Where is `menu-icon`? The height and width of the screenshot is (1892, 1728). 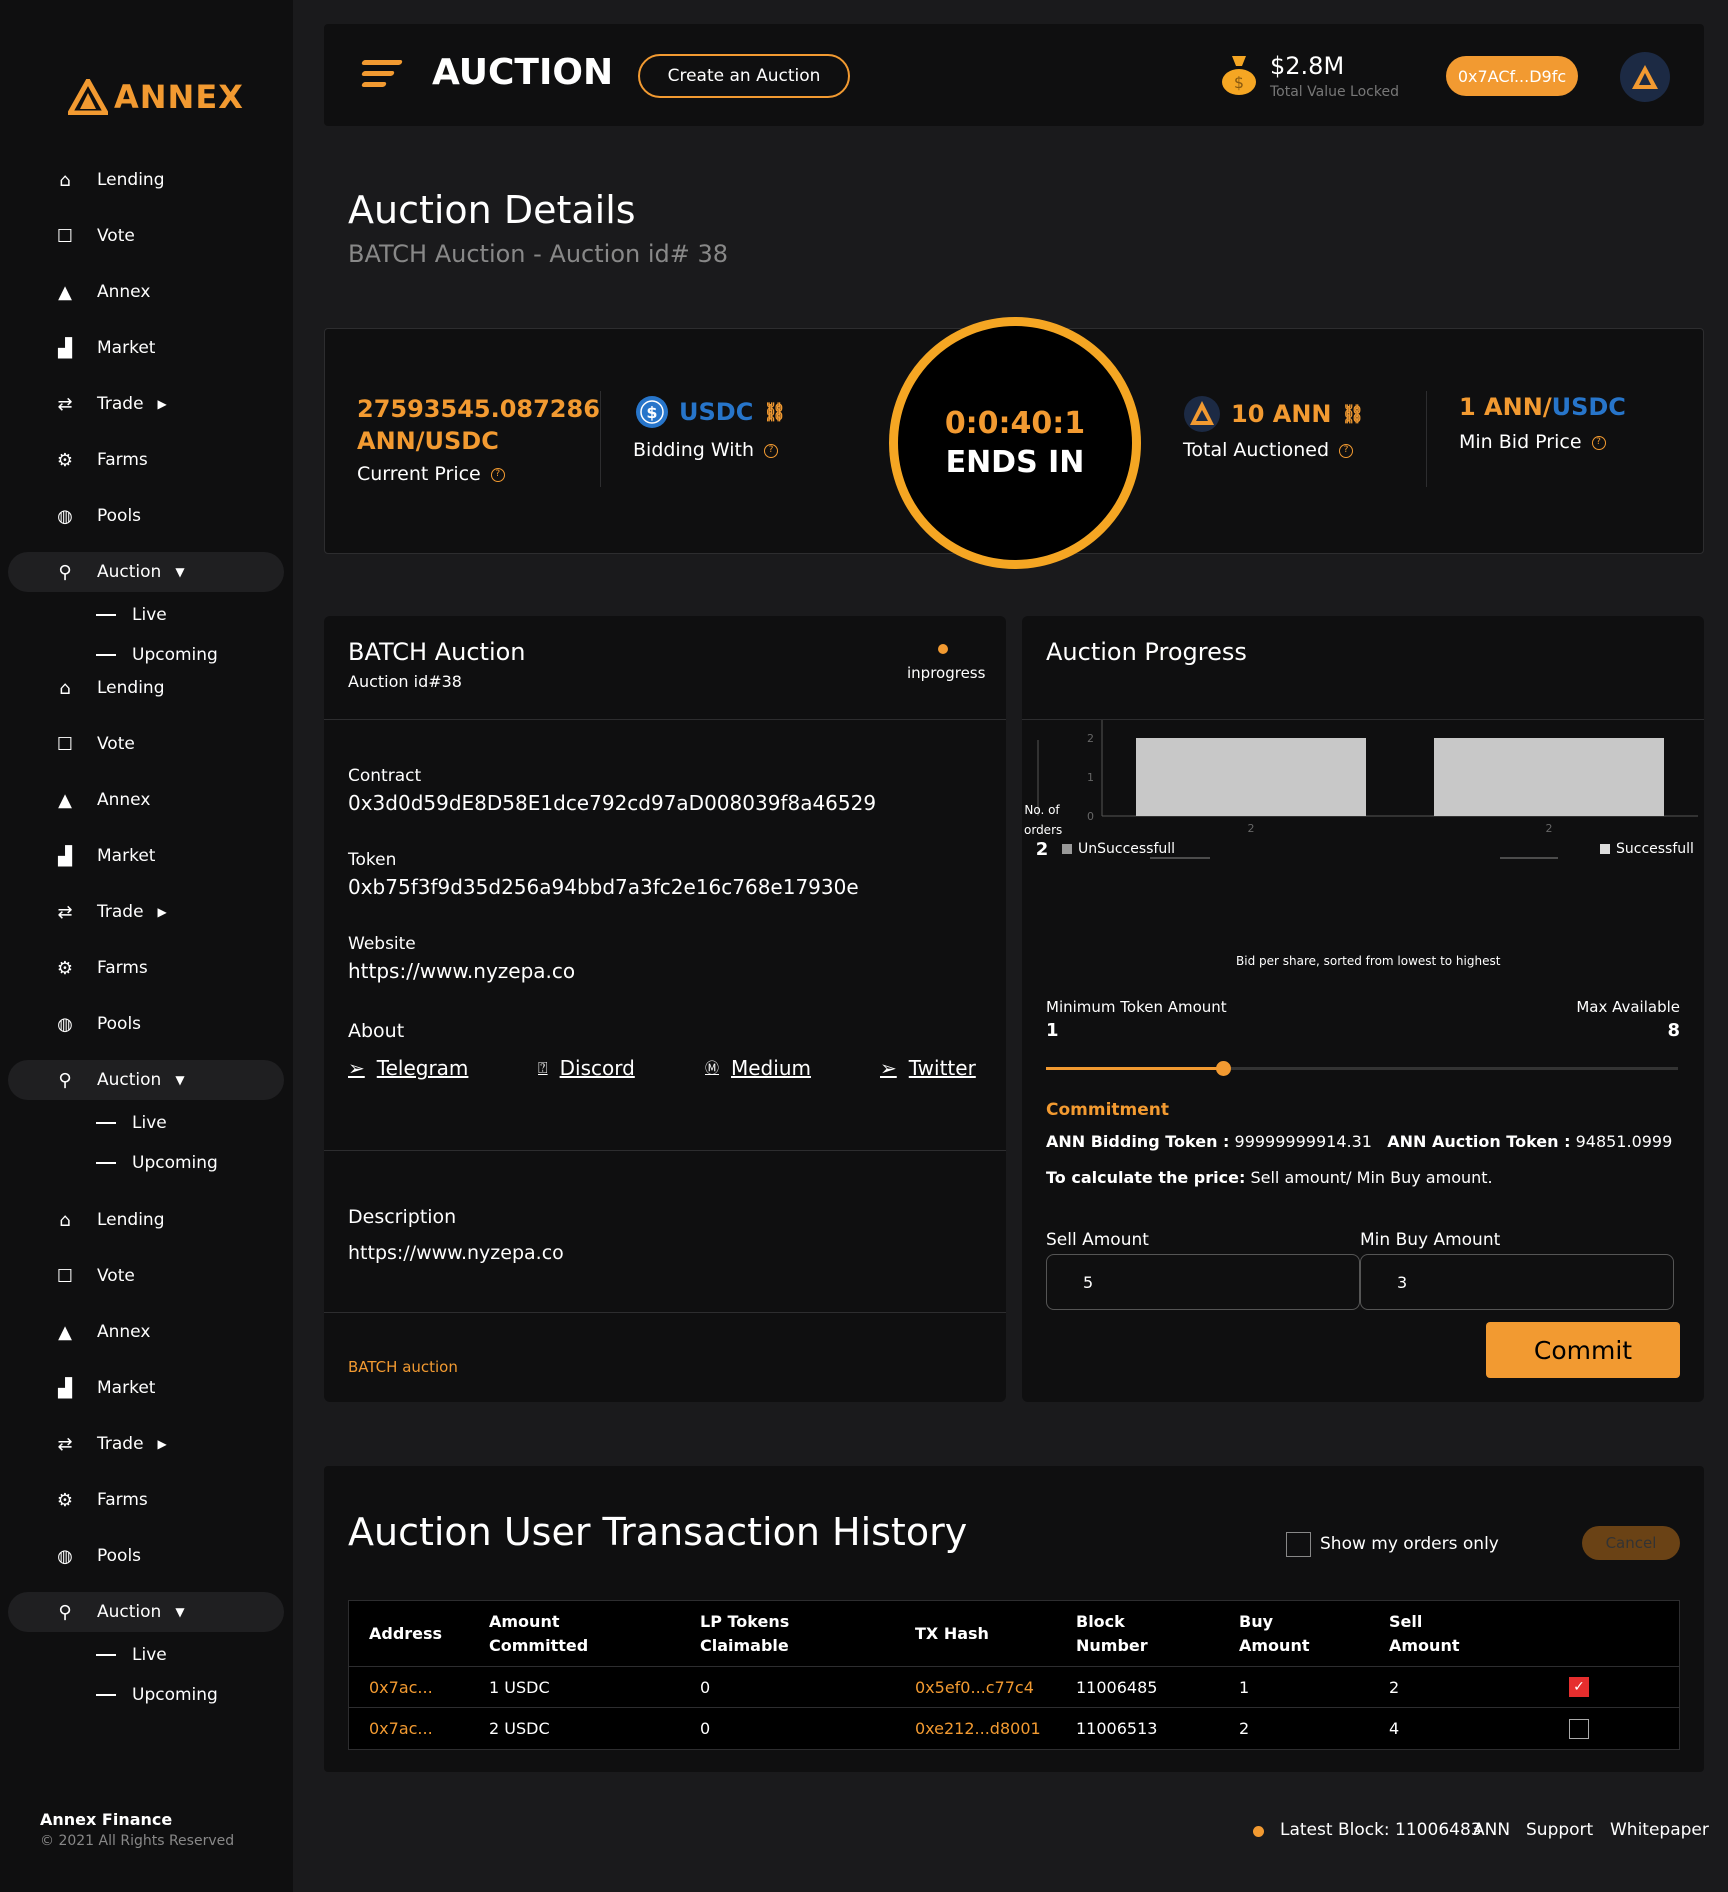 menu-icon is located at coordinates (382, 75).